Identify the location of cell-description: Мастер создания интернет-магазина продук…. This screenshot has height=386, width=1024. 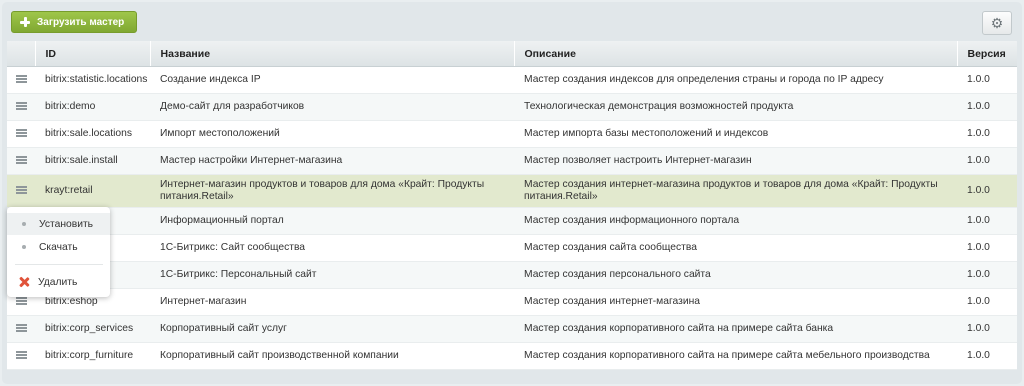
(735, 191).